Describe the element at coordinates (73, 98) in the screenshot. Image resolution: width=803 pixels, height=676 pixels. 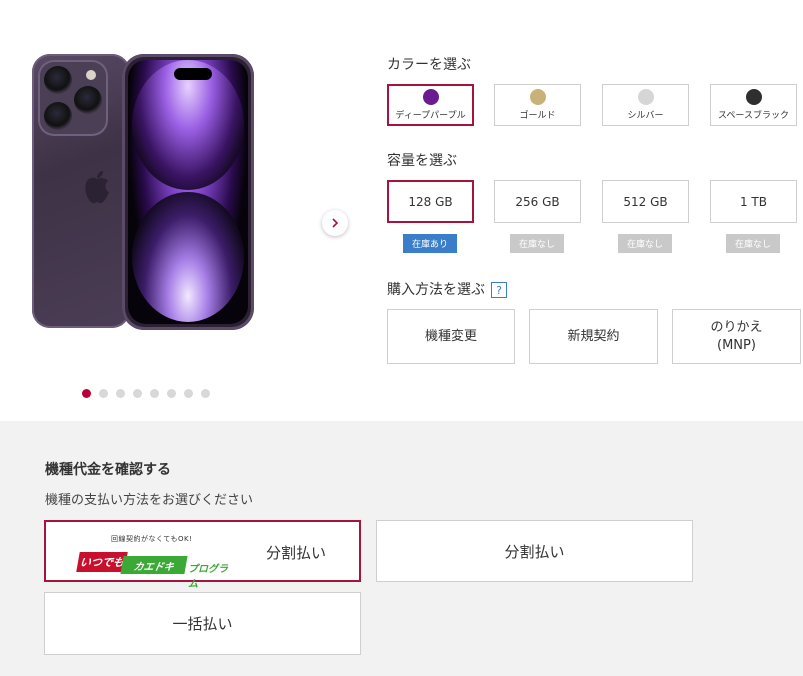
I see `camera-module` at that location.